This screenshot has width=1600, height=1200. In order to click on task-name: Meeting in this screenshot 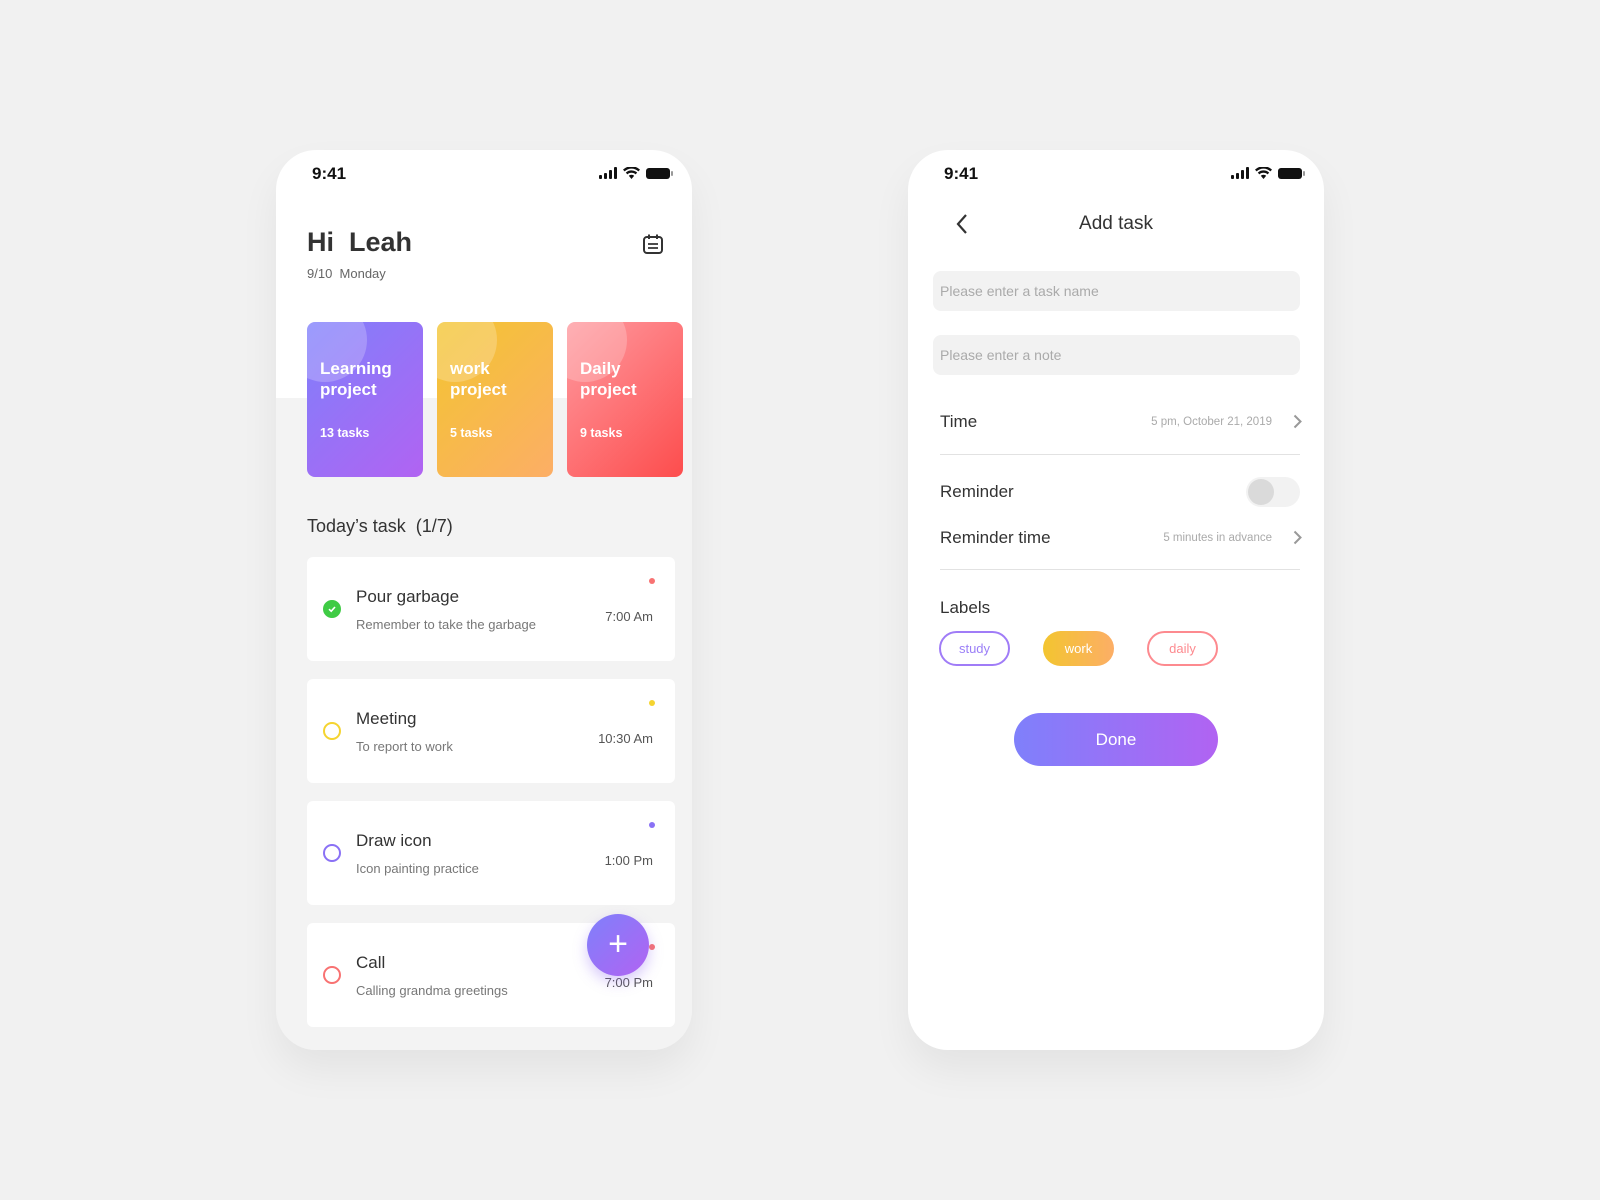, I will do `click(386, 718)`.